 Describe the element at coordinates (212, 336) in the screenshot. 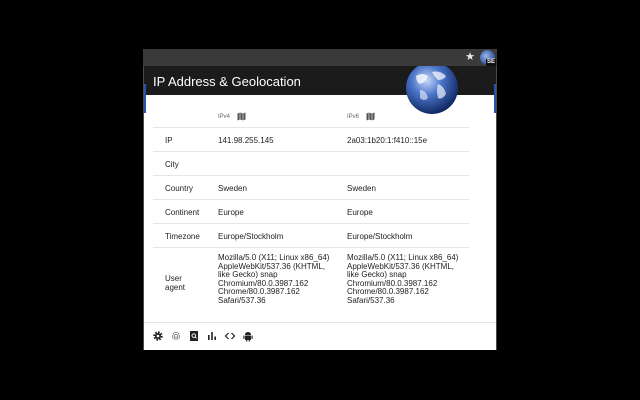

I see `bar-chart-icon` at that location.